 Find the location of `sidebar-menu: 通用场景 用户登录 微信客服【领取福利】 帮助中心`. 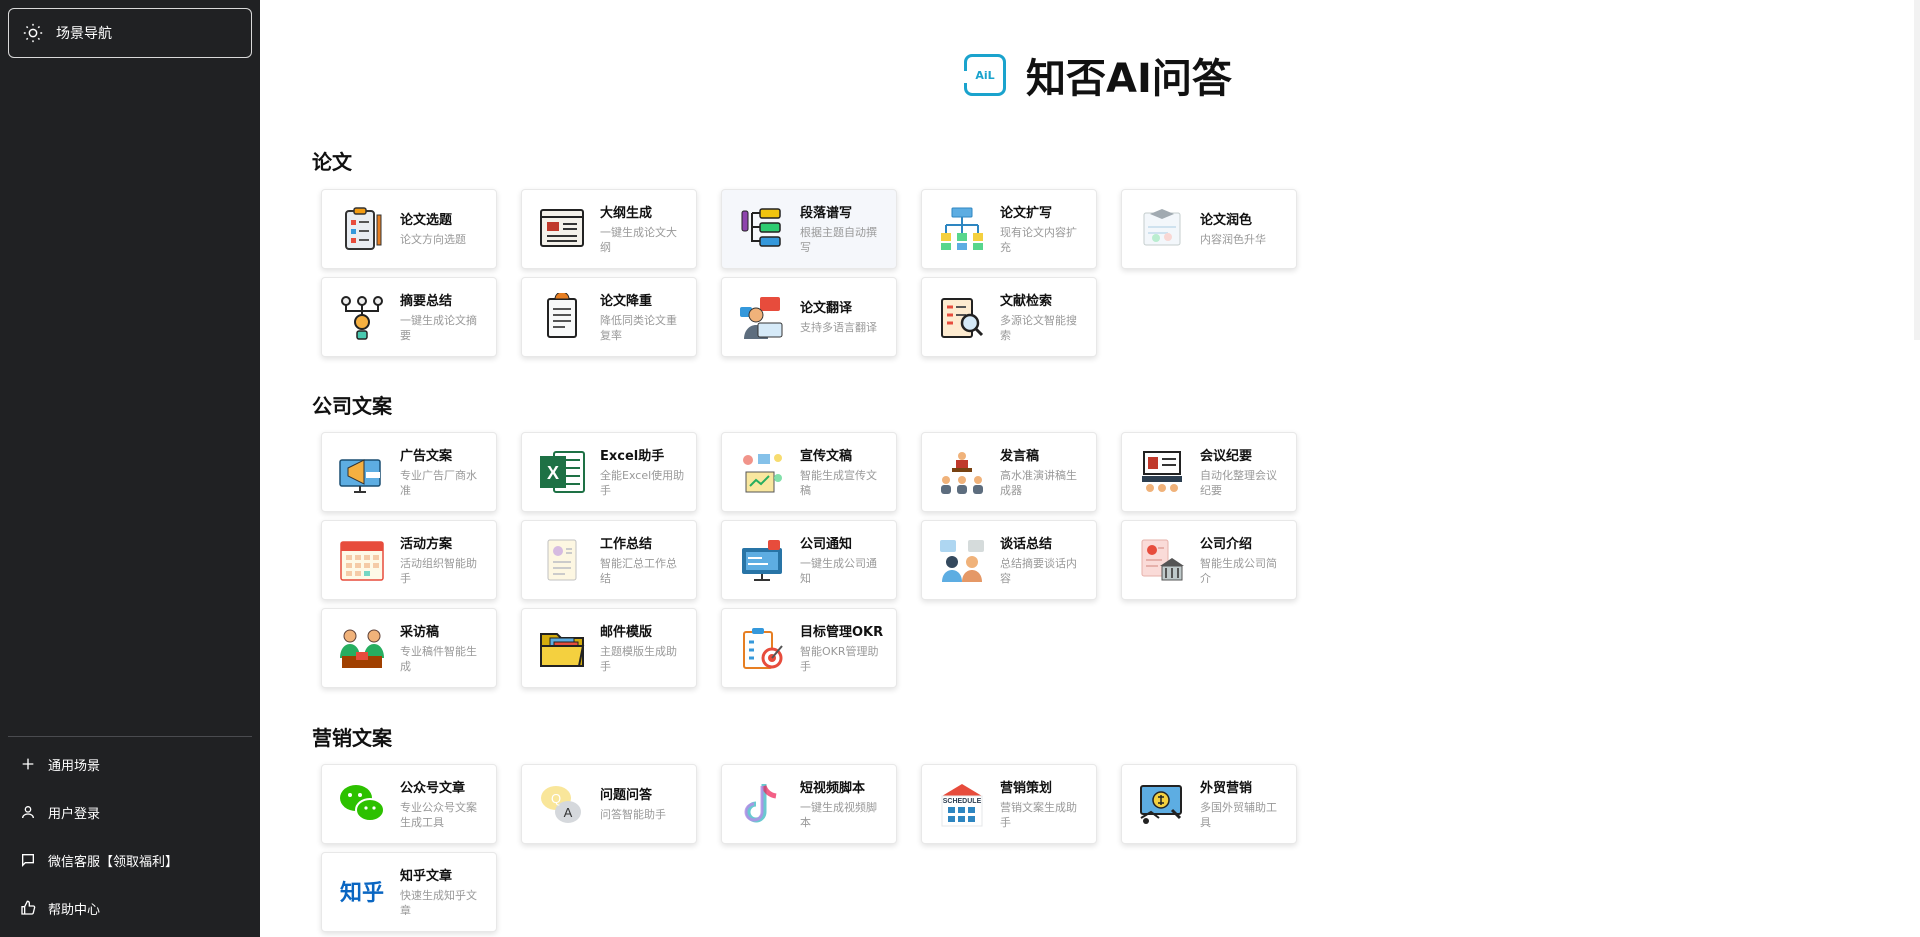

sidebar-menu: 通用场景 用户登录 微信客服【领取福利】 帮助中心 is located at coordinates (130, 836).